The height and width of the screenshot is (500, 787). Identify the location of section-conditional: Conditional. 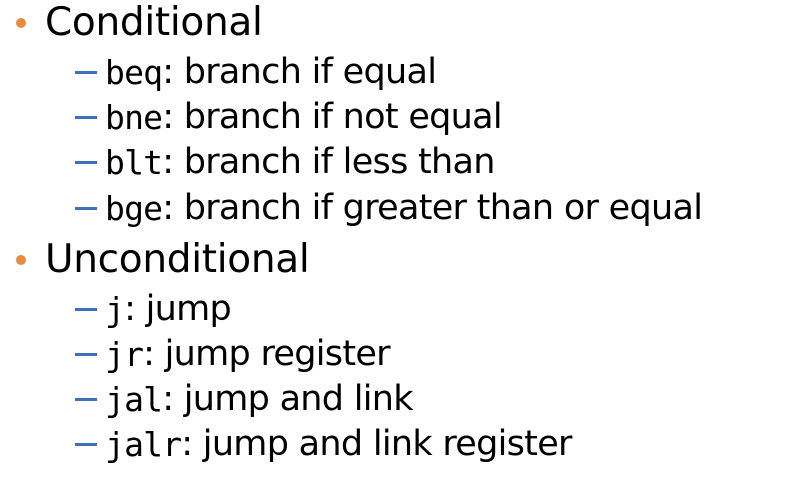
(393, 23).